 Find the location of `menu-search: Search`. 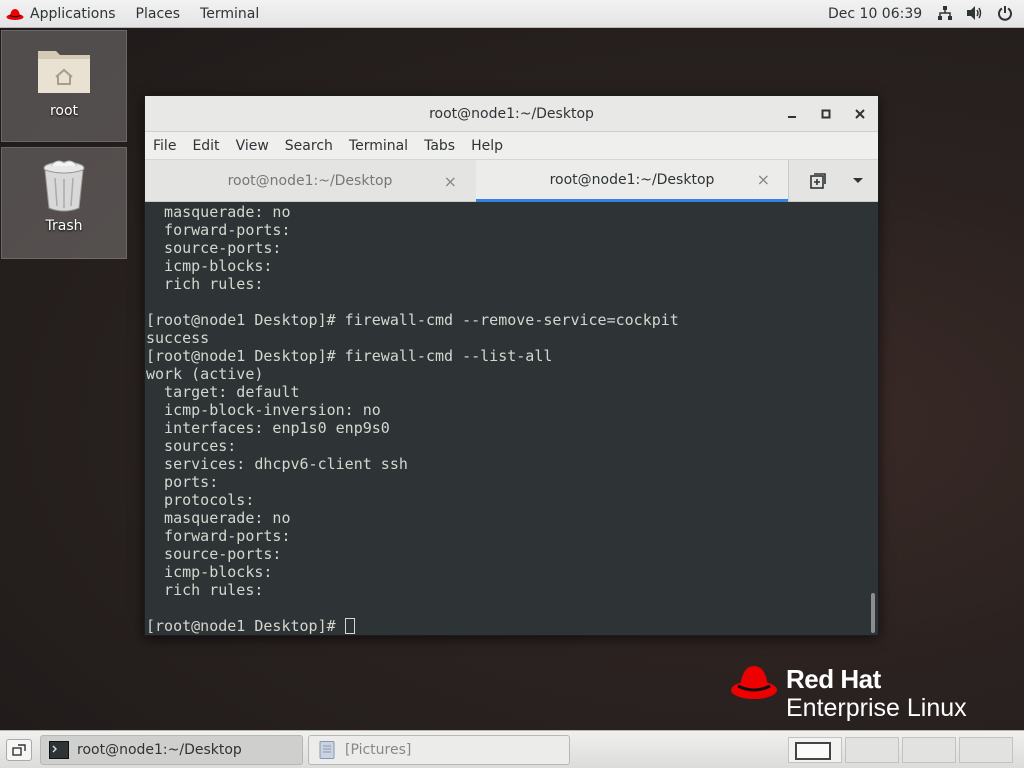

menu-search: Search is located at coordinates (309, 146).